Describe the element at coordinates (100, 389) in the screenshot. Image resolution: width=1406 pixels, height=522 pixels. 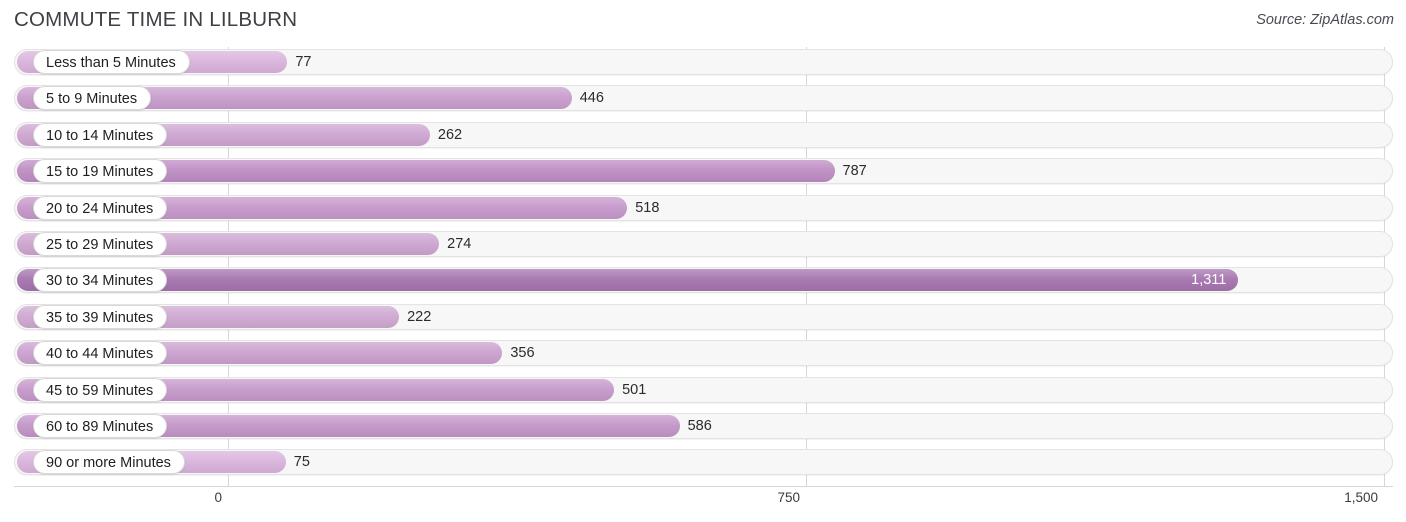
I see `category-label: 45 to 59 Minutes` at that location.